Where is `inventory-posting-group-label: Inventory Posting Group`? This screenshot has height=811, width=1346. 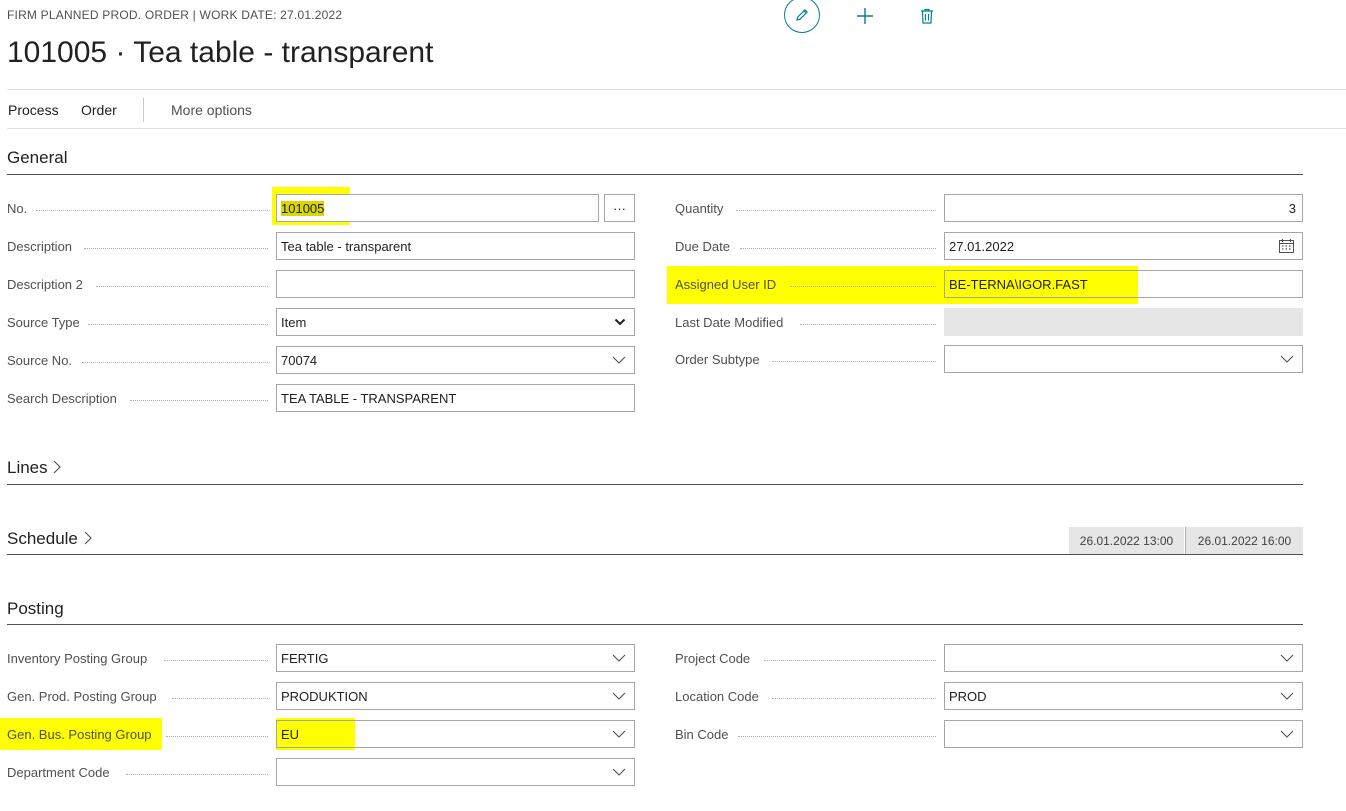 inventory-posting-group-label: Inventory Posting Group is located at coordinates (77, 658).